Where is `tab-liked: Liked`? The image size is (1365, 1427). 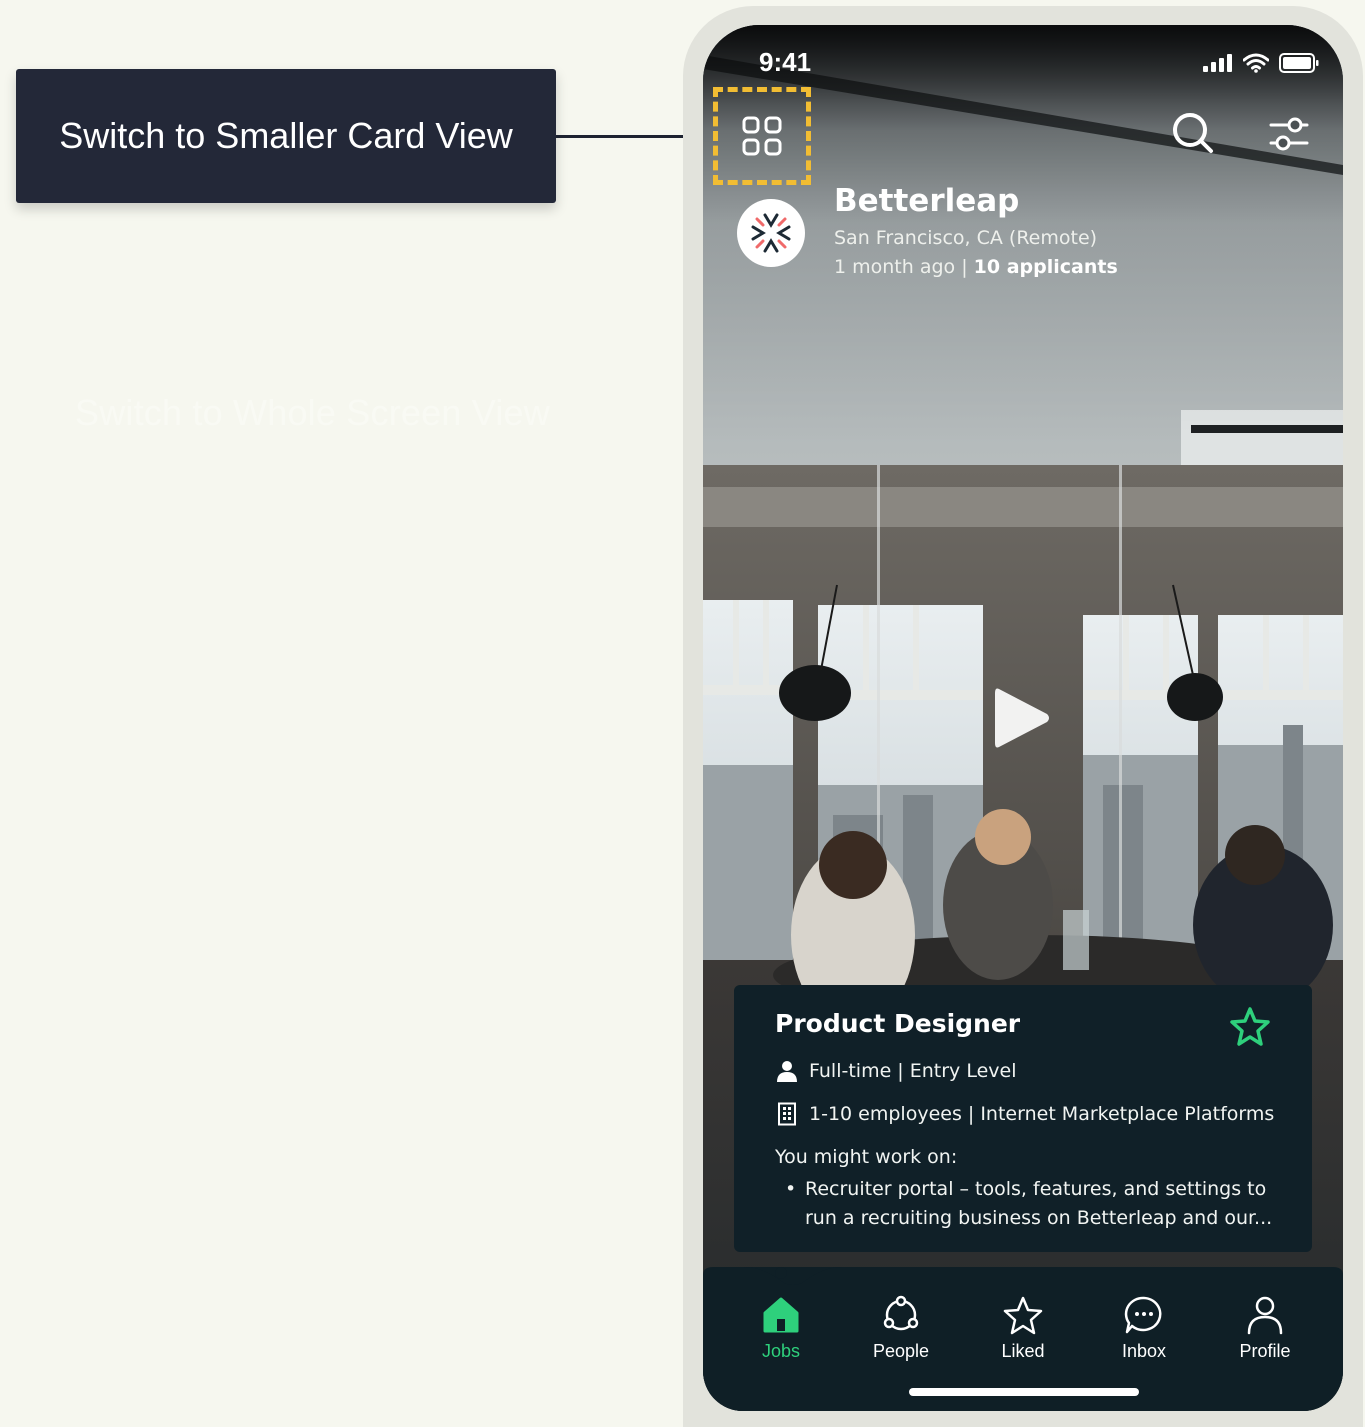 tab-liked: Liked is located at coordinates (1023, 1328).